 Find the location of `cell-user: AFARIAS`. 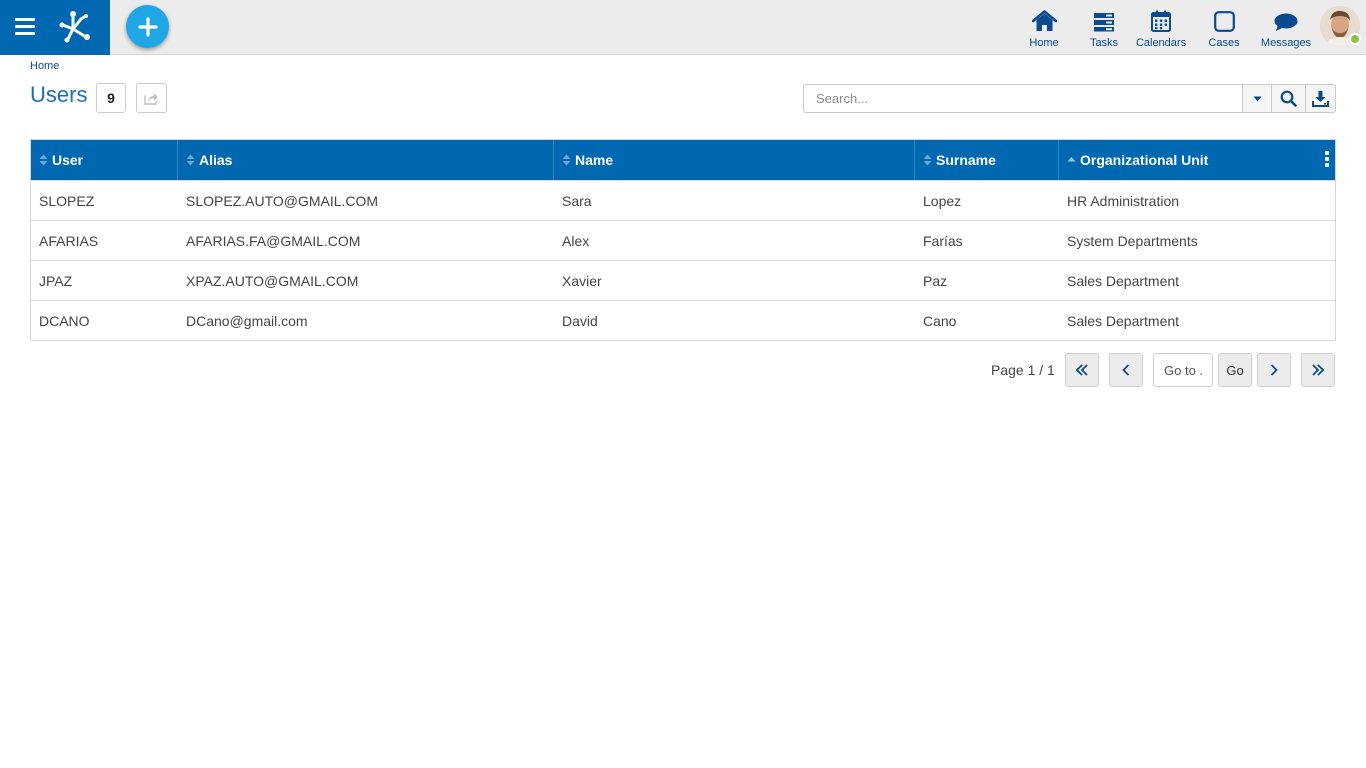

cell-user: AFARIAS is located at coordinates (69, 240).